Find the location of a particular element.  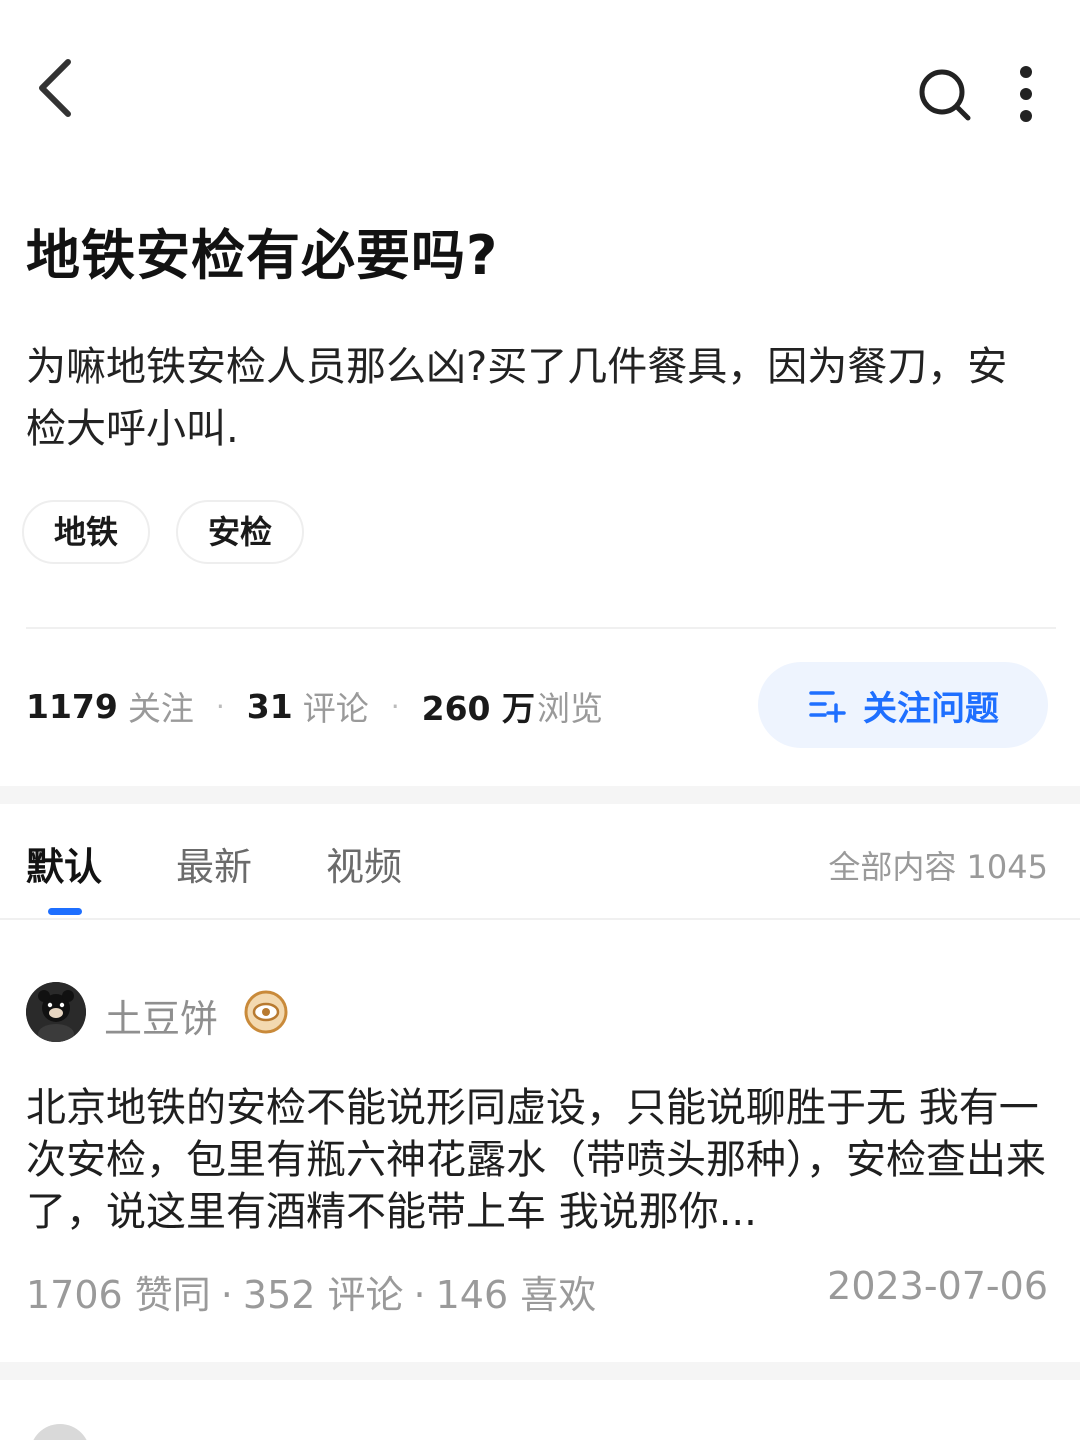

tab-default: 默认 is located at coordinates (64, 863).